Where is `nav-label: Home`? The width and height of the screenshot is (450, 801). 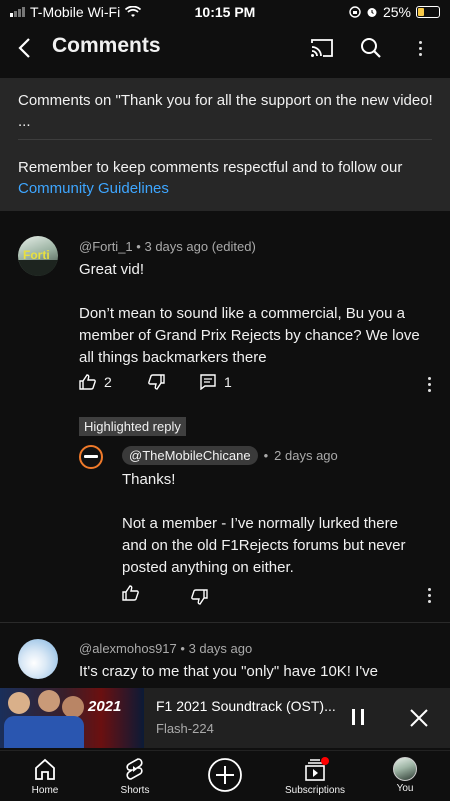
nav-label: Home is located at coordinates (45, 790).